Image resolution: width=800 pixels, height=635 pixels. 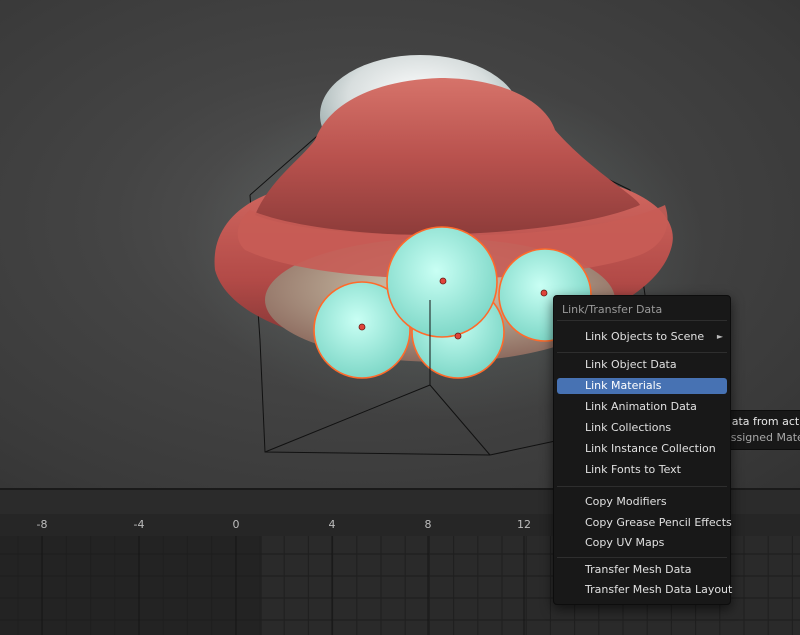 I want to click on menu-item-link-objects-to-scene: Link Objects to Scene ►, so click(x=642, y=337).